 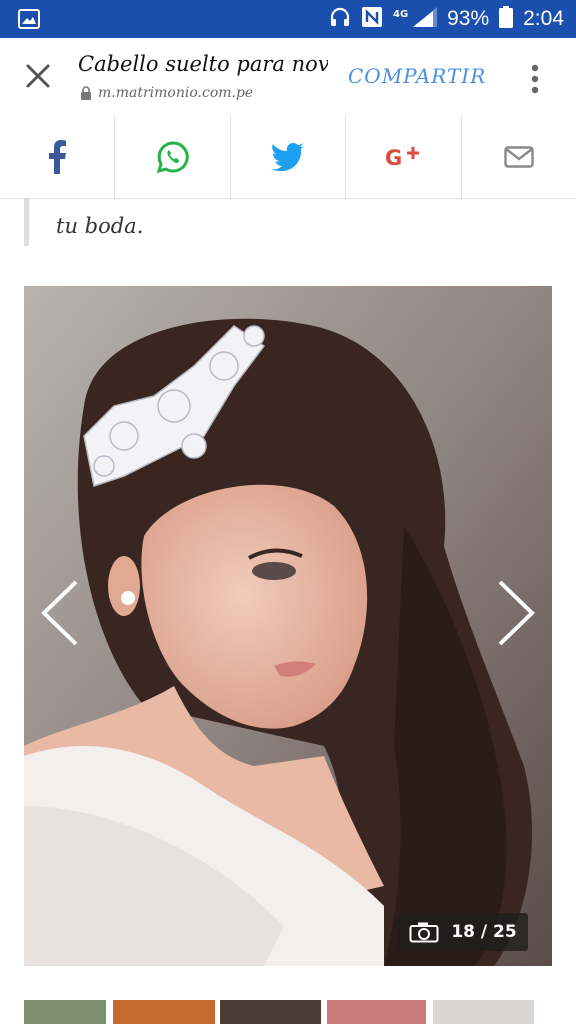 I want to click on twitter-icon, so click(x=288, y=157).